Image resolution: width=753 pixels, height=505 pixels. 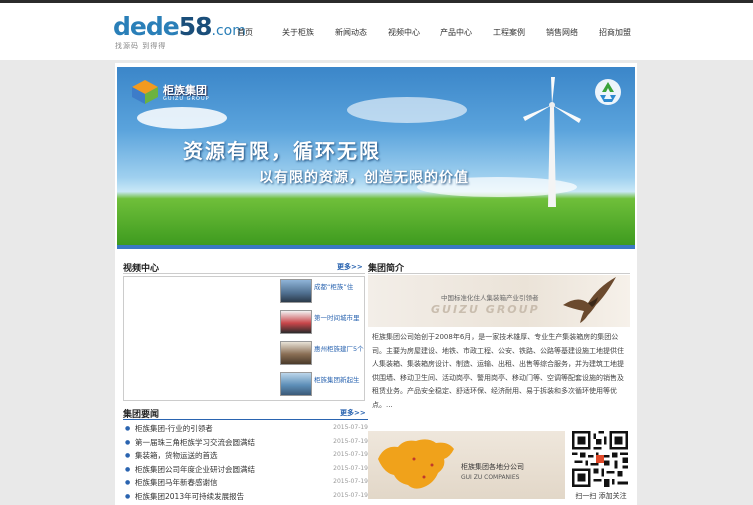 What do you see at coordinates (492, 467) in the screenshot?
I see `map-title: 柜族集团各地分公司` at bounding box center [492, 467].